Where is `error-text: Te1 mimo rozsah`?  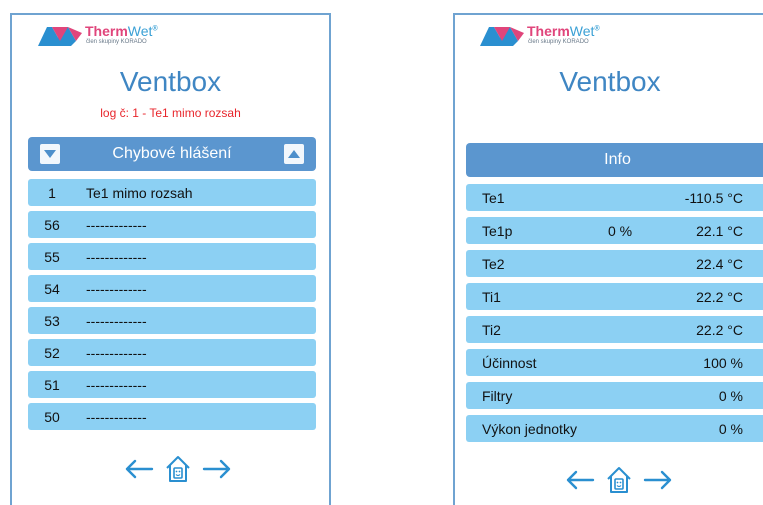 error-text: Te1 mimo rozsah is located at coordinates (139, 193).